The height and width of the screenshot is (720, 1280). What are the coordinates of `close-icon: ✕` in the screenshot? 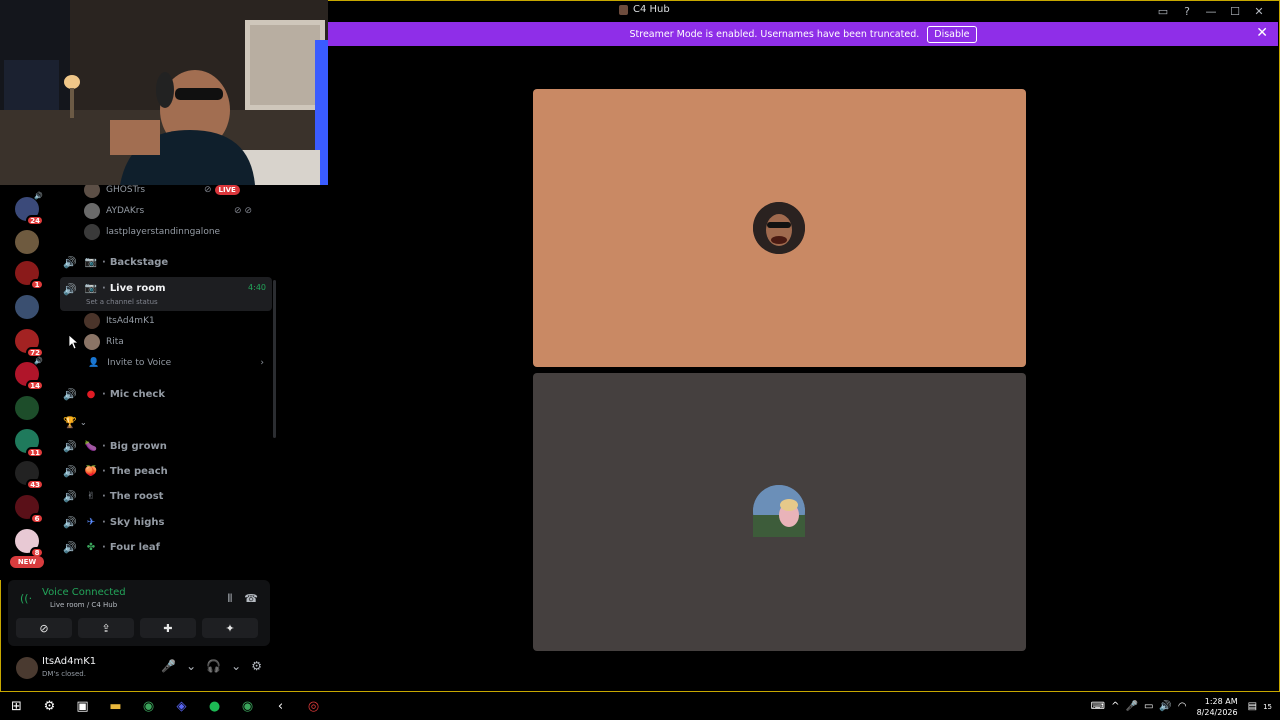 It's located at (1259, 11).